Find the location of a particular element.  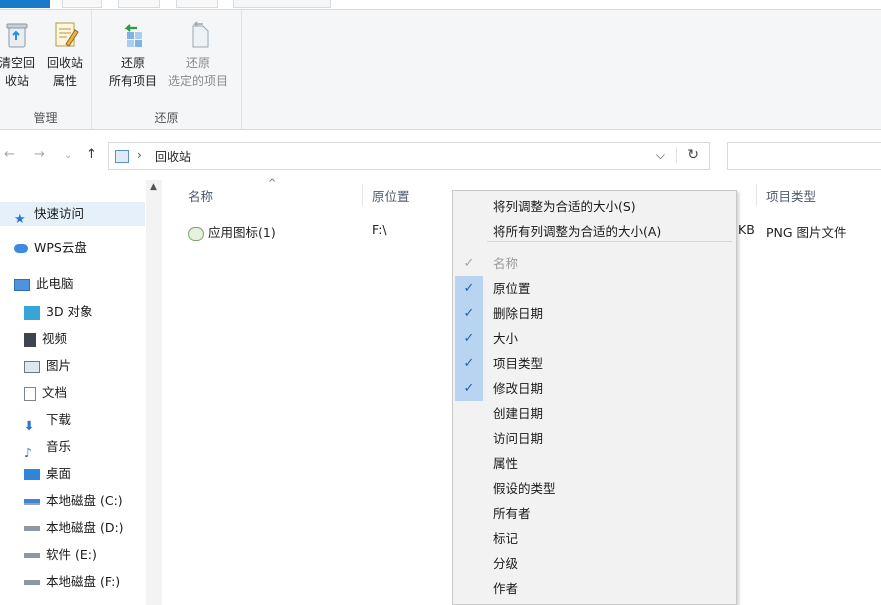

nav-item-drive-f: 本地磁盘 (F:) is located at coordinates (72, 582).